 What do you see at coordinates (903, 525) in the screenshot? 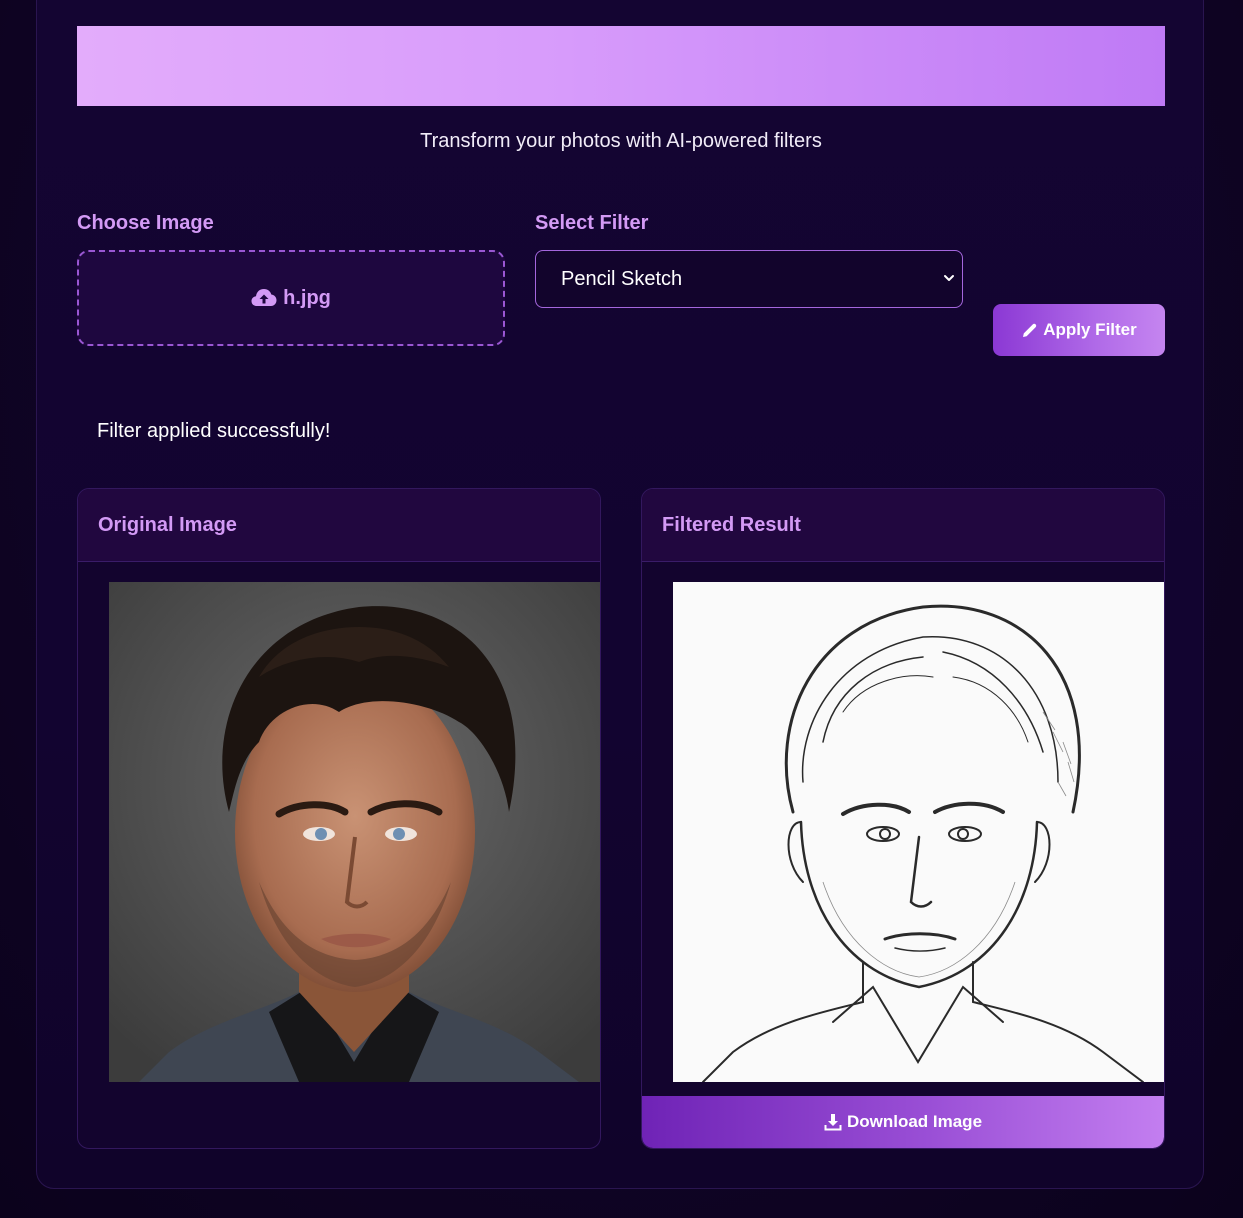
I see `filtered-result-title: Filtered Result` at bounding box center [903, 525].